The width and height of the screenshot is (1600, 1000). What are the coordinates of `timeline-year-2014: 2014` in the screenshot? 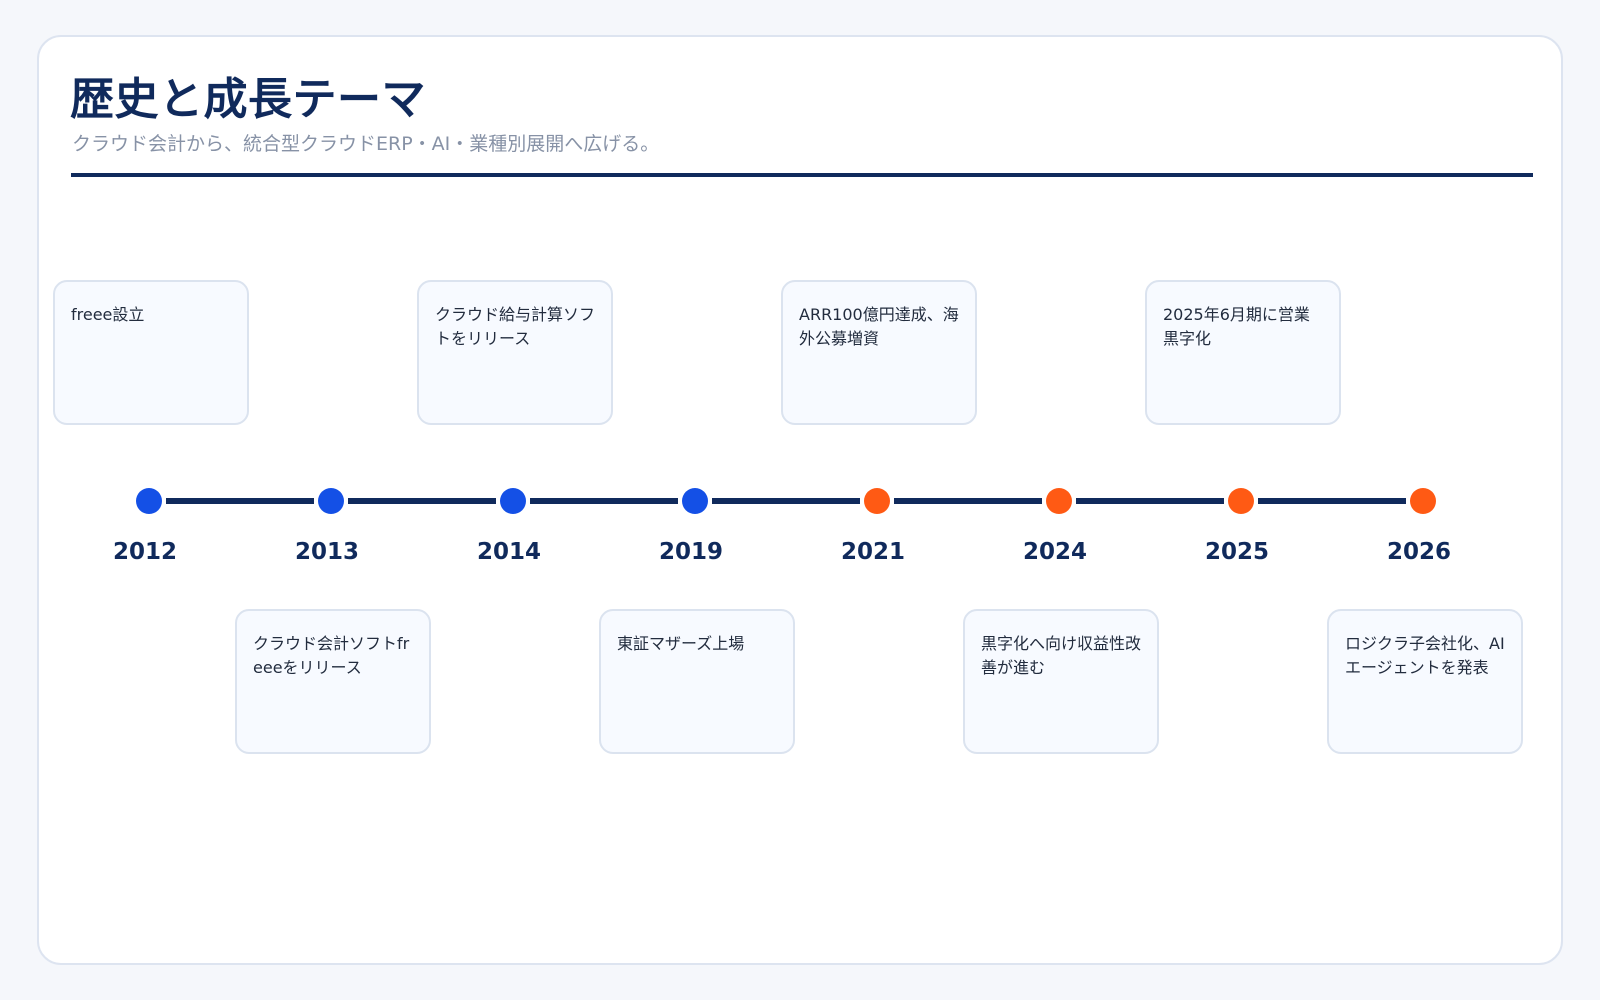 It's located at (508, 552).